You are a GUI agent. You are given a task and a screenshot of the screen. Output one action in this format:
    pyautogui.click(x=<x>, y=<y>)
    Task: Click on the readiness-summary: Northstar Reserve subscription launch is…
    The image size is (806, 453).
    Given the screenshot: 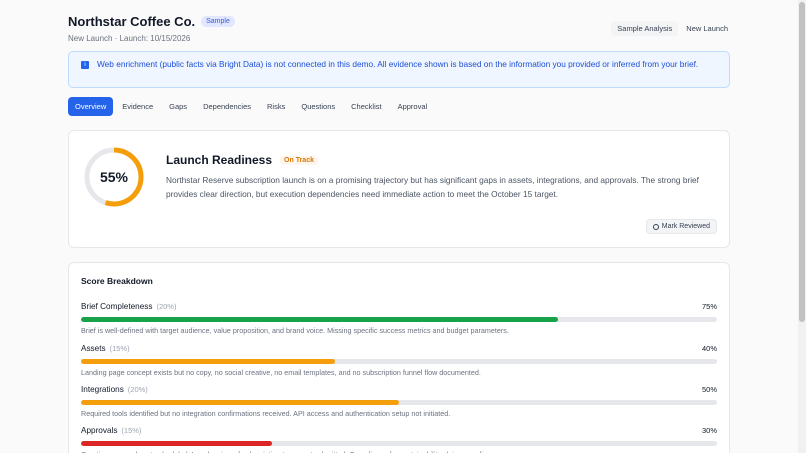 What is the action you would take?
    pyautogui.click(x=432, y=187)
    